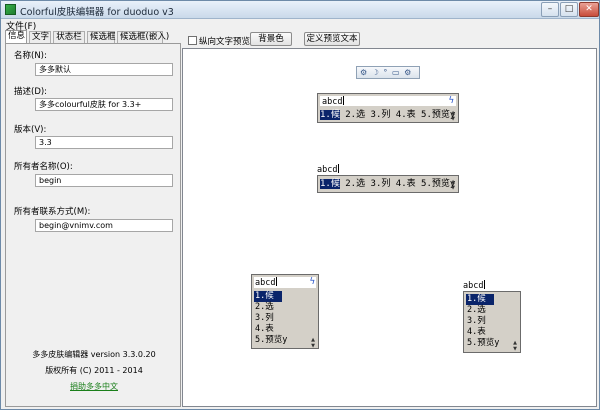 This screenshot has width=600, height=410. What do you see at coordinates (330, 115) in the screenshot?
I see `selected-candidate: 1.候` at bounding box center [330, 115].